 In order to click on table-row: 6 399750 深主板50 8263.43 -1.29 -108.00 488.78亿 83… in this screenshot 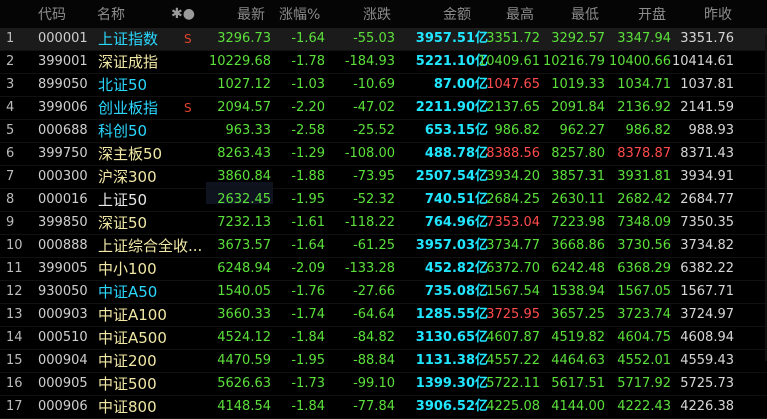, I will do `click(383, 154)`.